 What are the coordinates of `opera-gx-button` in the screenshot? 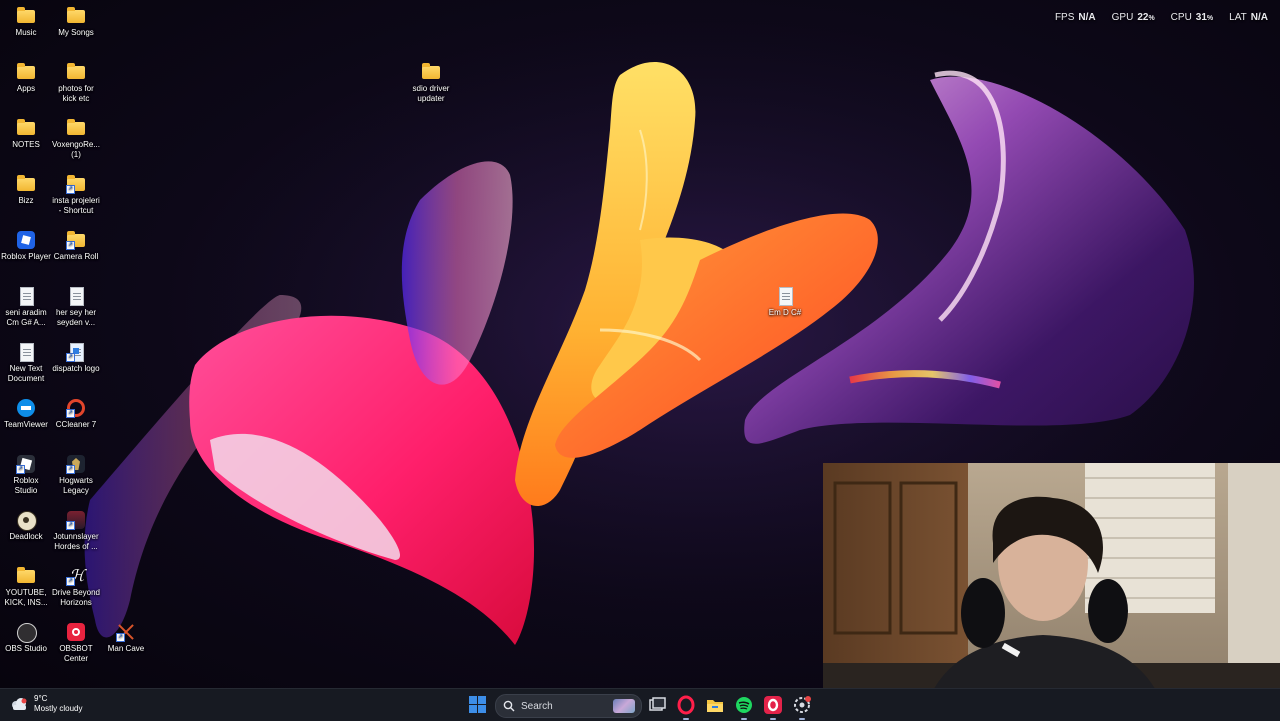 It's located at (686, 707).